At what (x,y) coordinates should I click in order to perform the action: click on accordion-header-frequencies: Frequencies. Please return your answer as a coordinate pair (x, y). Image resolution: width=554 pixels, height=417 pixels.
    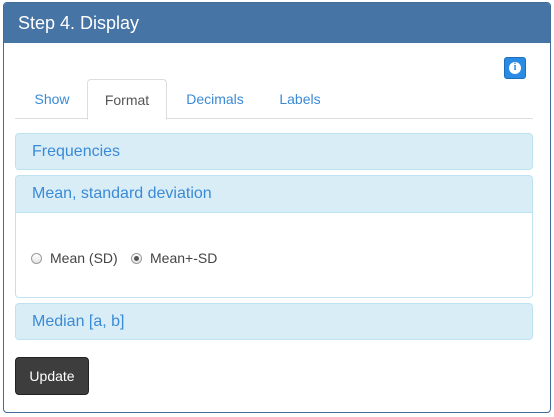
    Looking at the image, I should click on (274, 151).